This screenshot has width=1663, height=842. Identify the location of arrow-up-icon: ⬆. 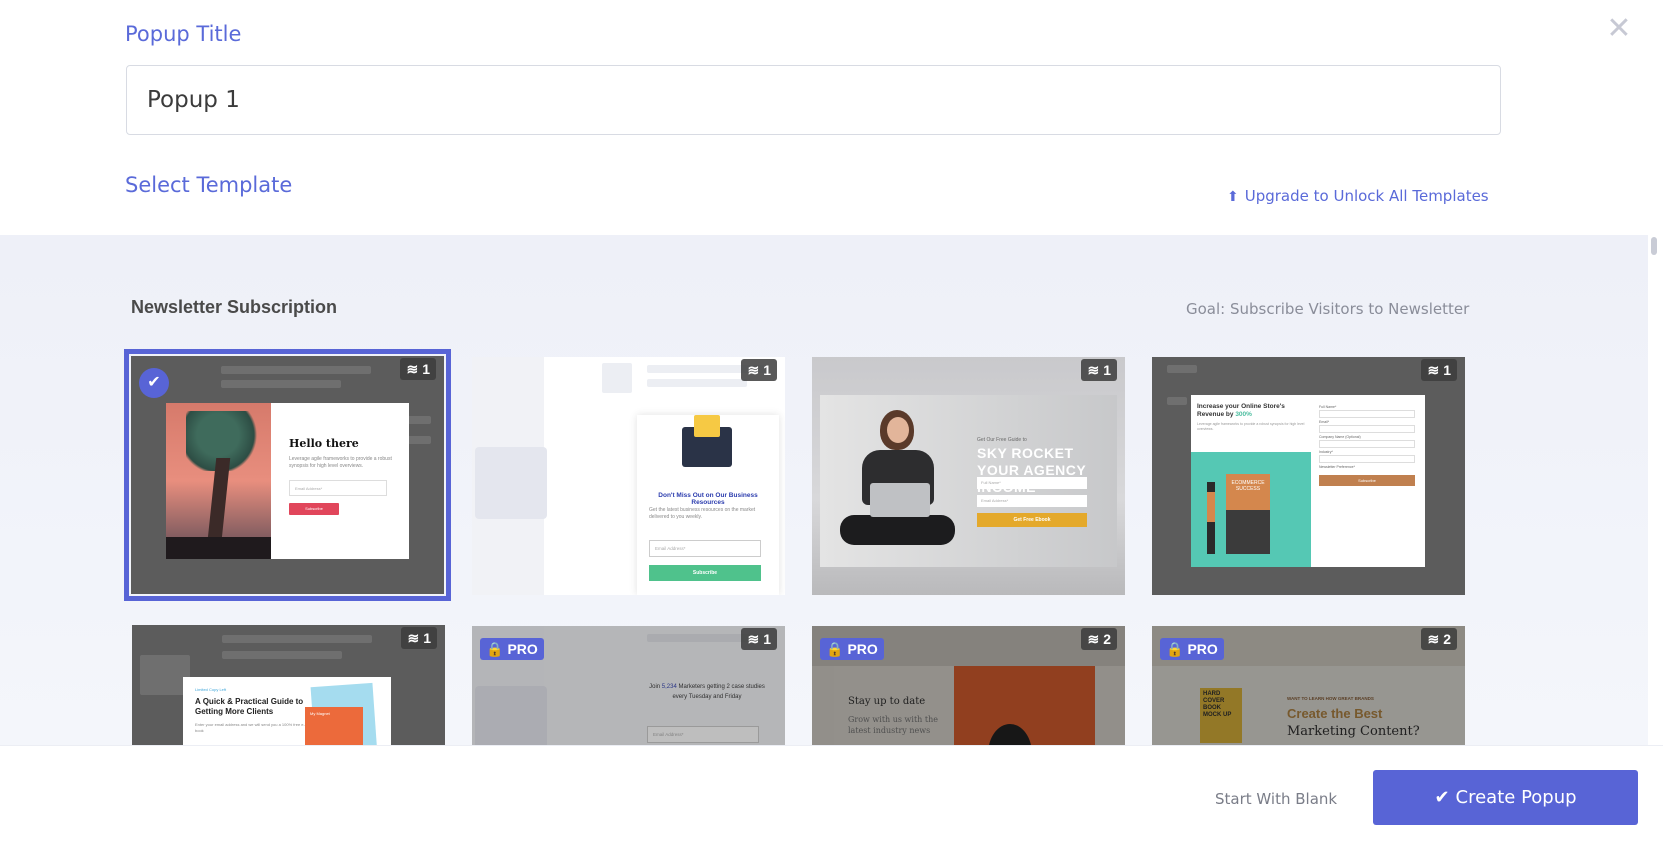
(1233, 197).